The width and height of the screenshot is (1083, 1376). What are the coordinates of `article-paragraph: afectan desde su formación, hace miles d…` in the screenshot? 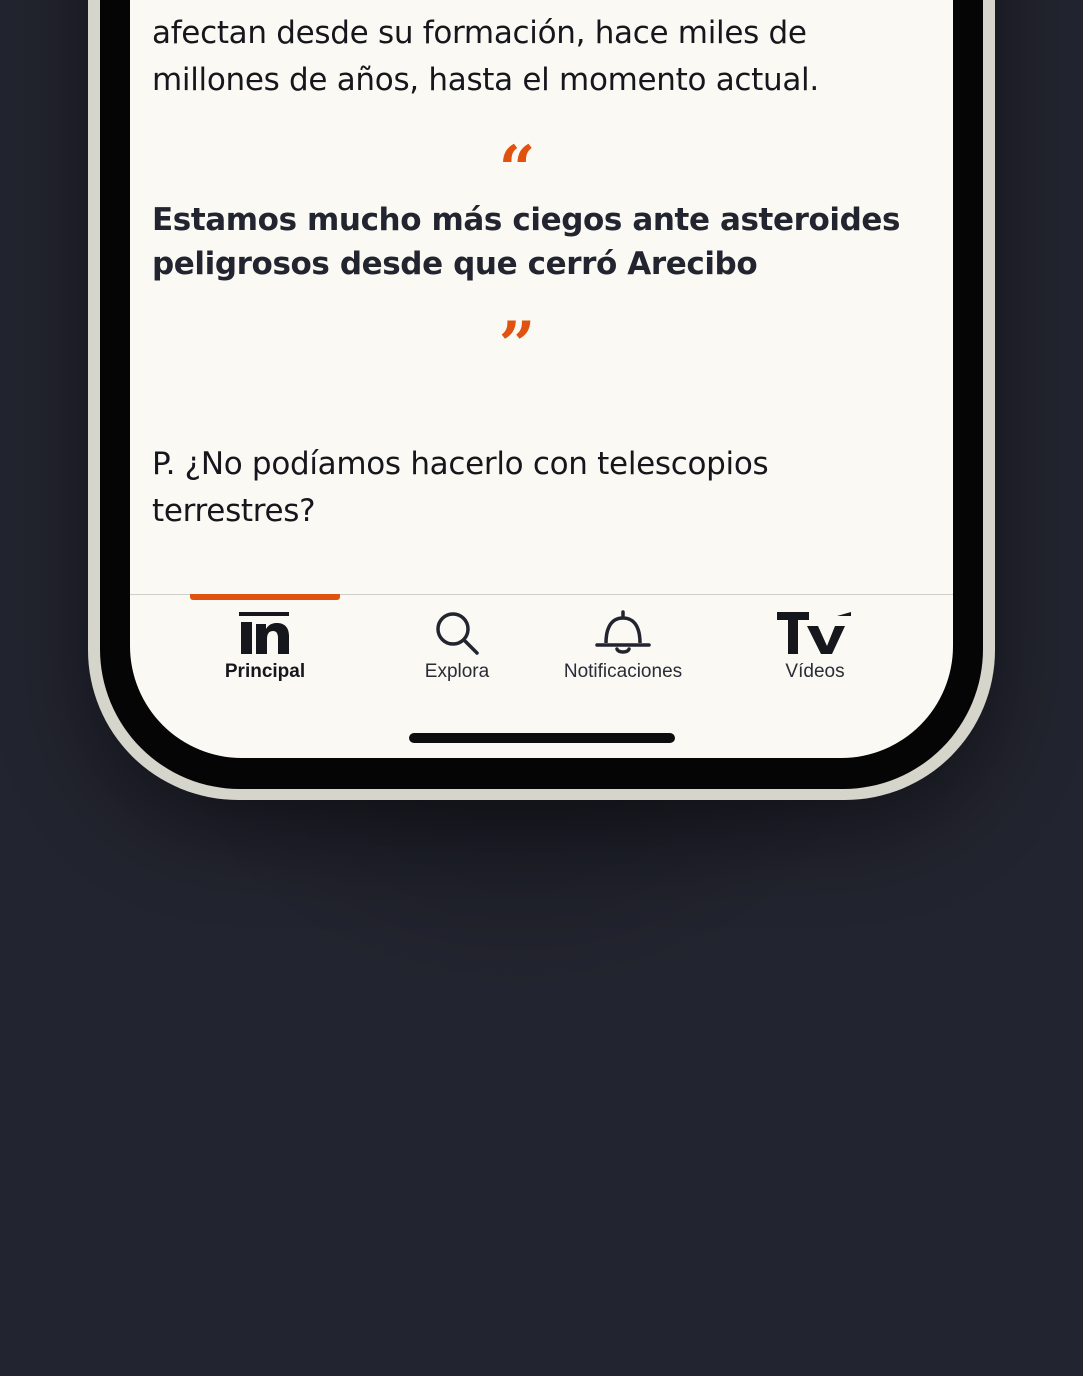 It's located at (485, 56).